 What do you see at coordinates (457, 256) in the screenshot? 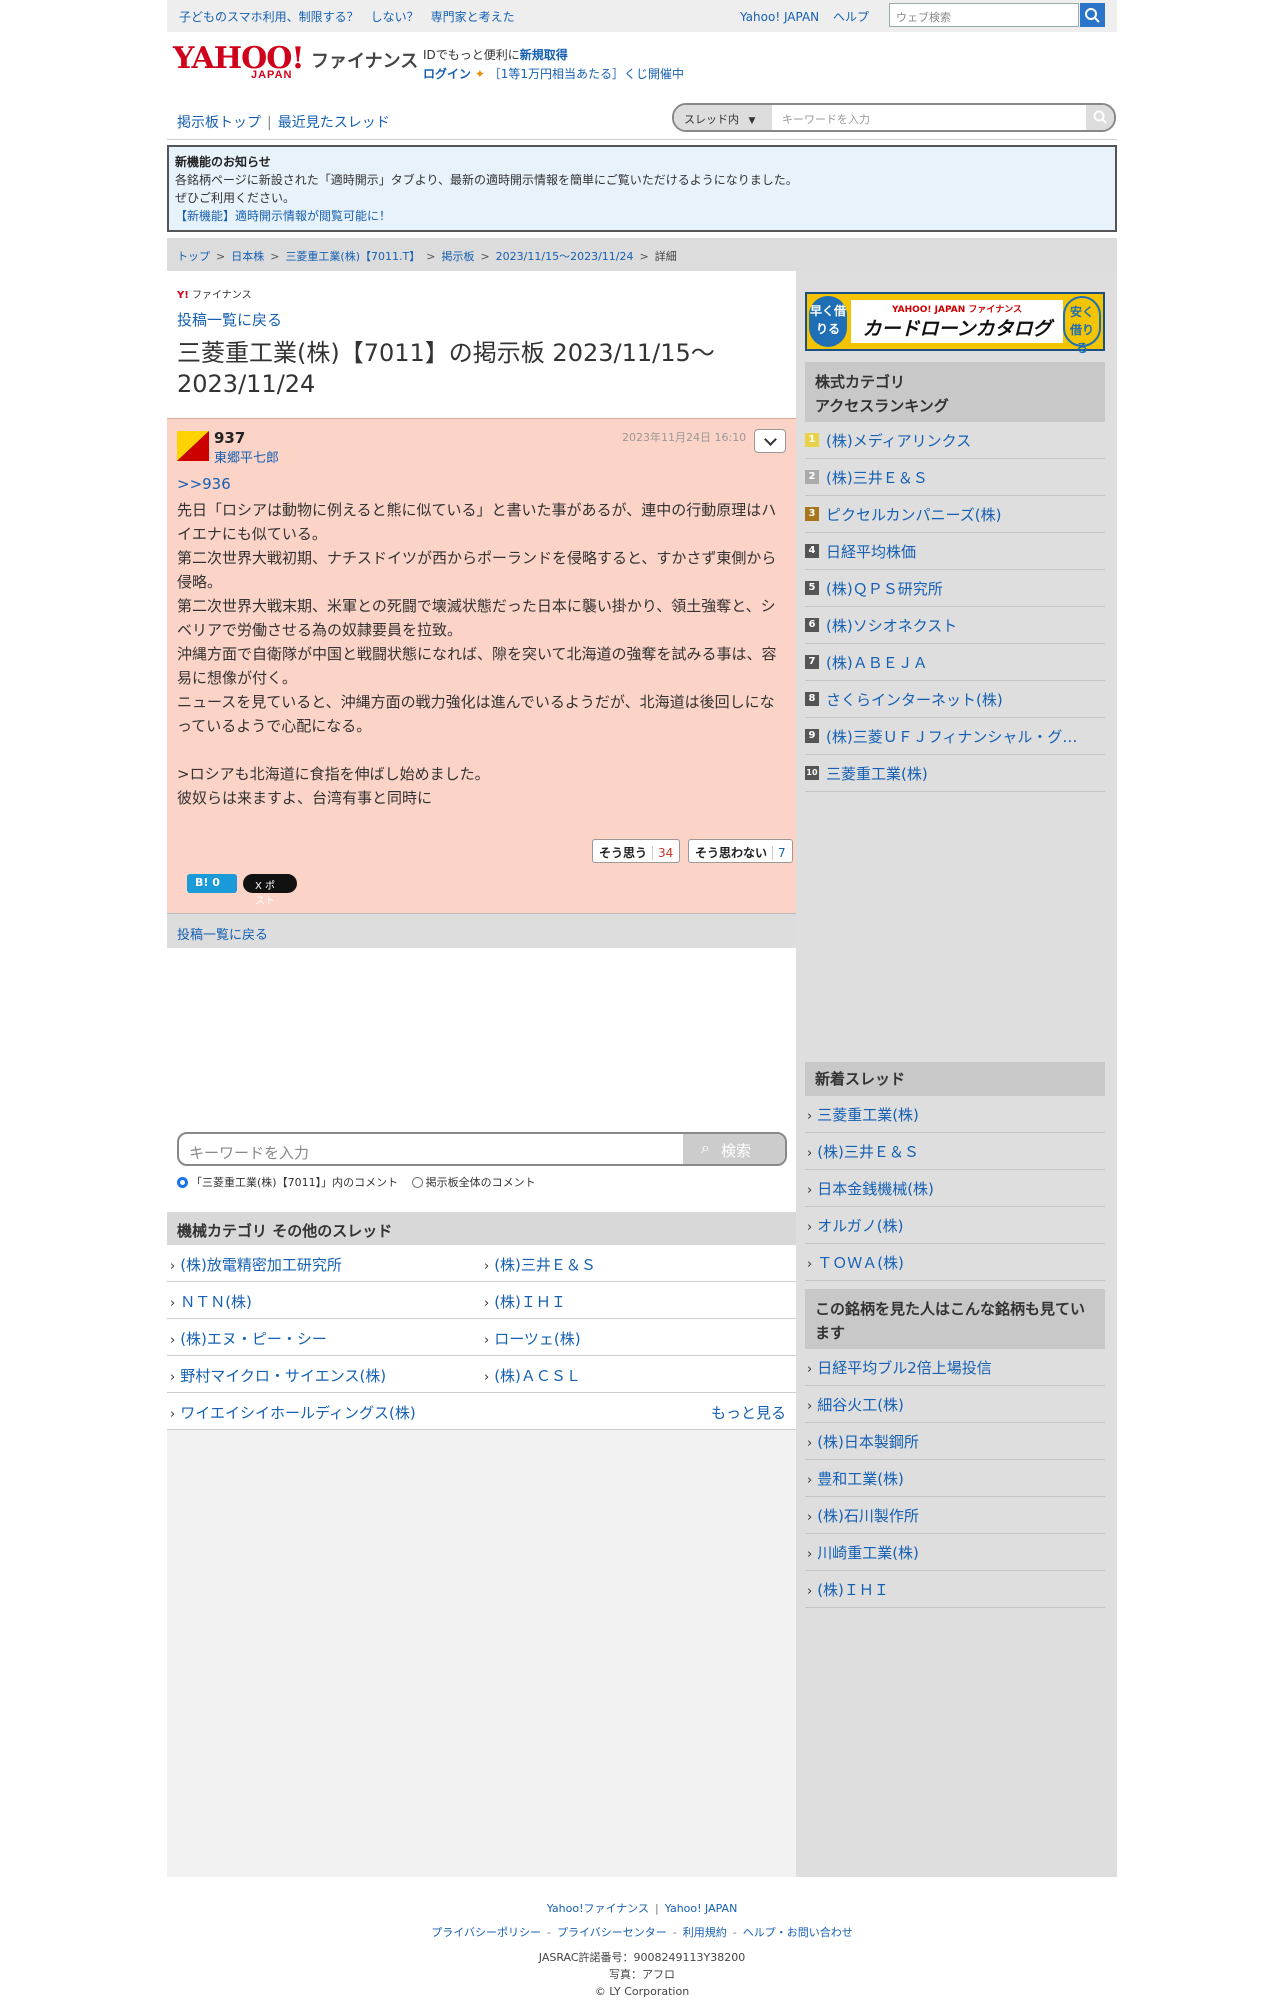
I see `crumb-board: 掲示板` at bounding box center [457, 256].